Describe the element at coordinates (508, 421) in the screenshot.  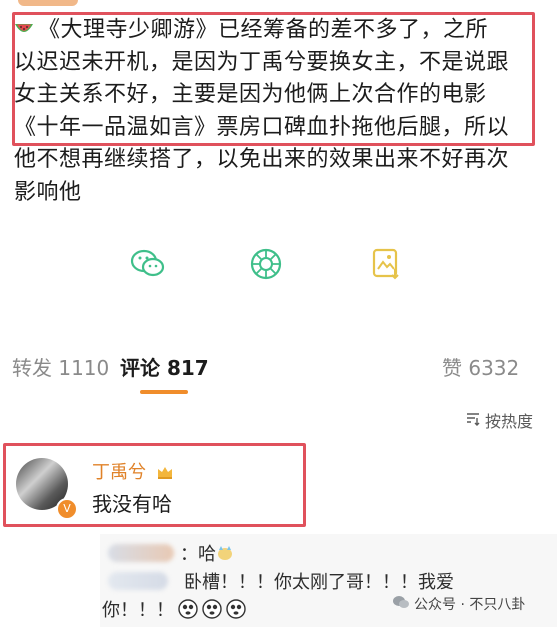
I see `sort-label: 按热度` at that location.